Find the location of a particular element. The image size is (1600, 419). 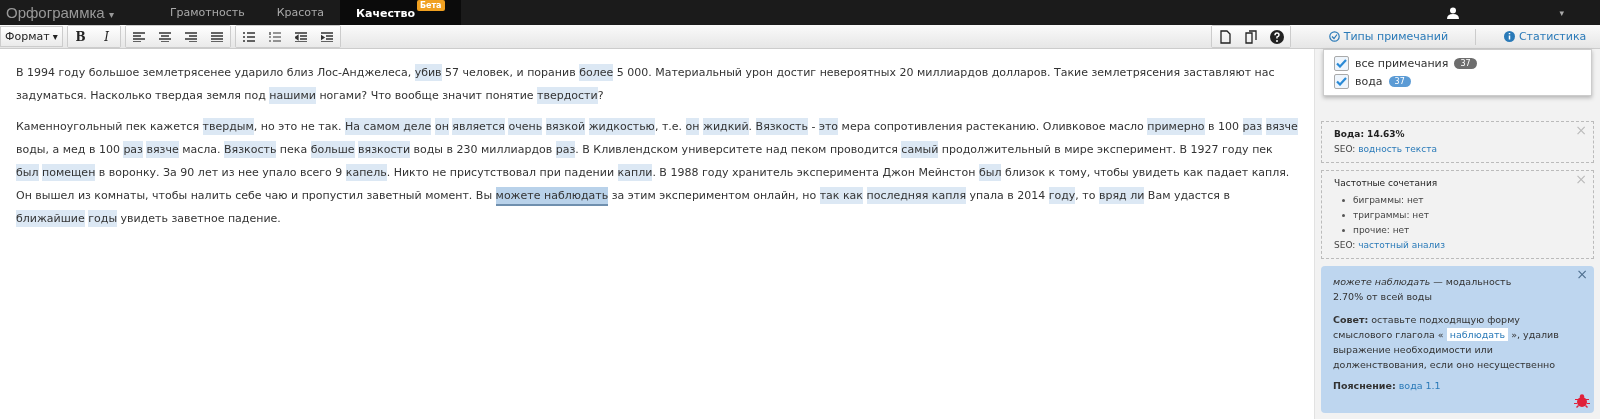

align-center-icon is located at coordinates (164, 36).